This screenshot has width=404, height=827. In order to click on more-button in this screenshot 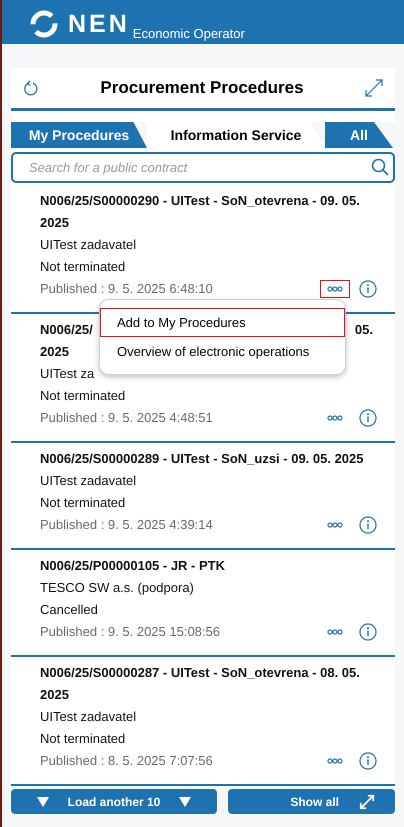, I will do `click(335, 289)`.